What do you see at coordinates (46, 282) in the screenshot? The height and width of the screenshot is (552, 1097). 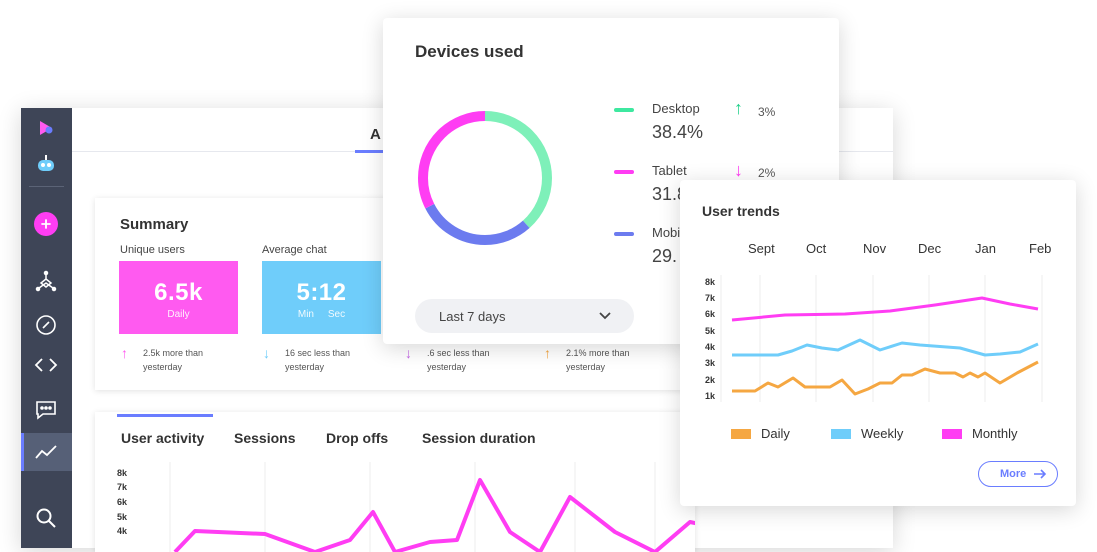 I see `network-icon` at bounding box center [46, 282].